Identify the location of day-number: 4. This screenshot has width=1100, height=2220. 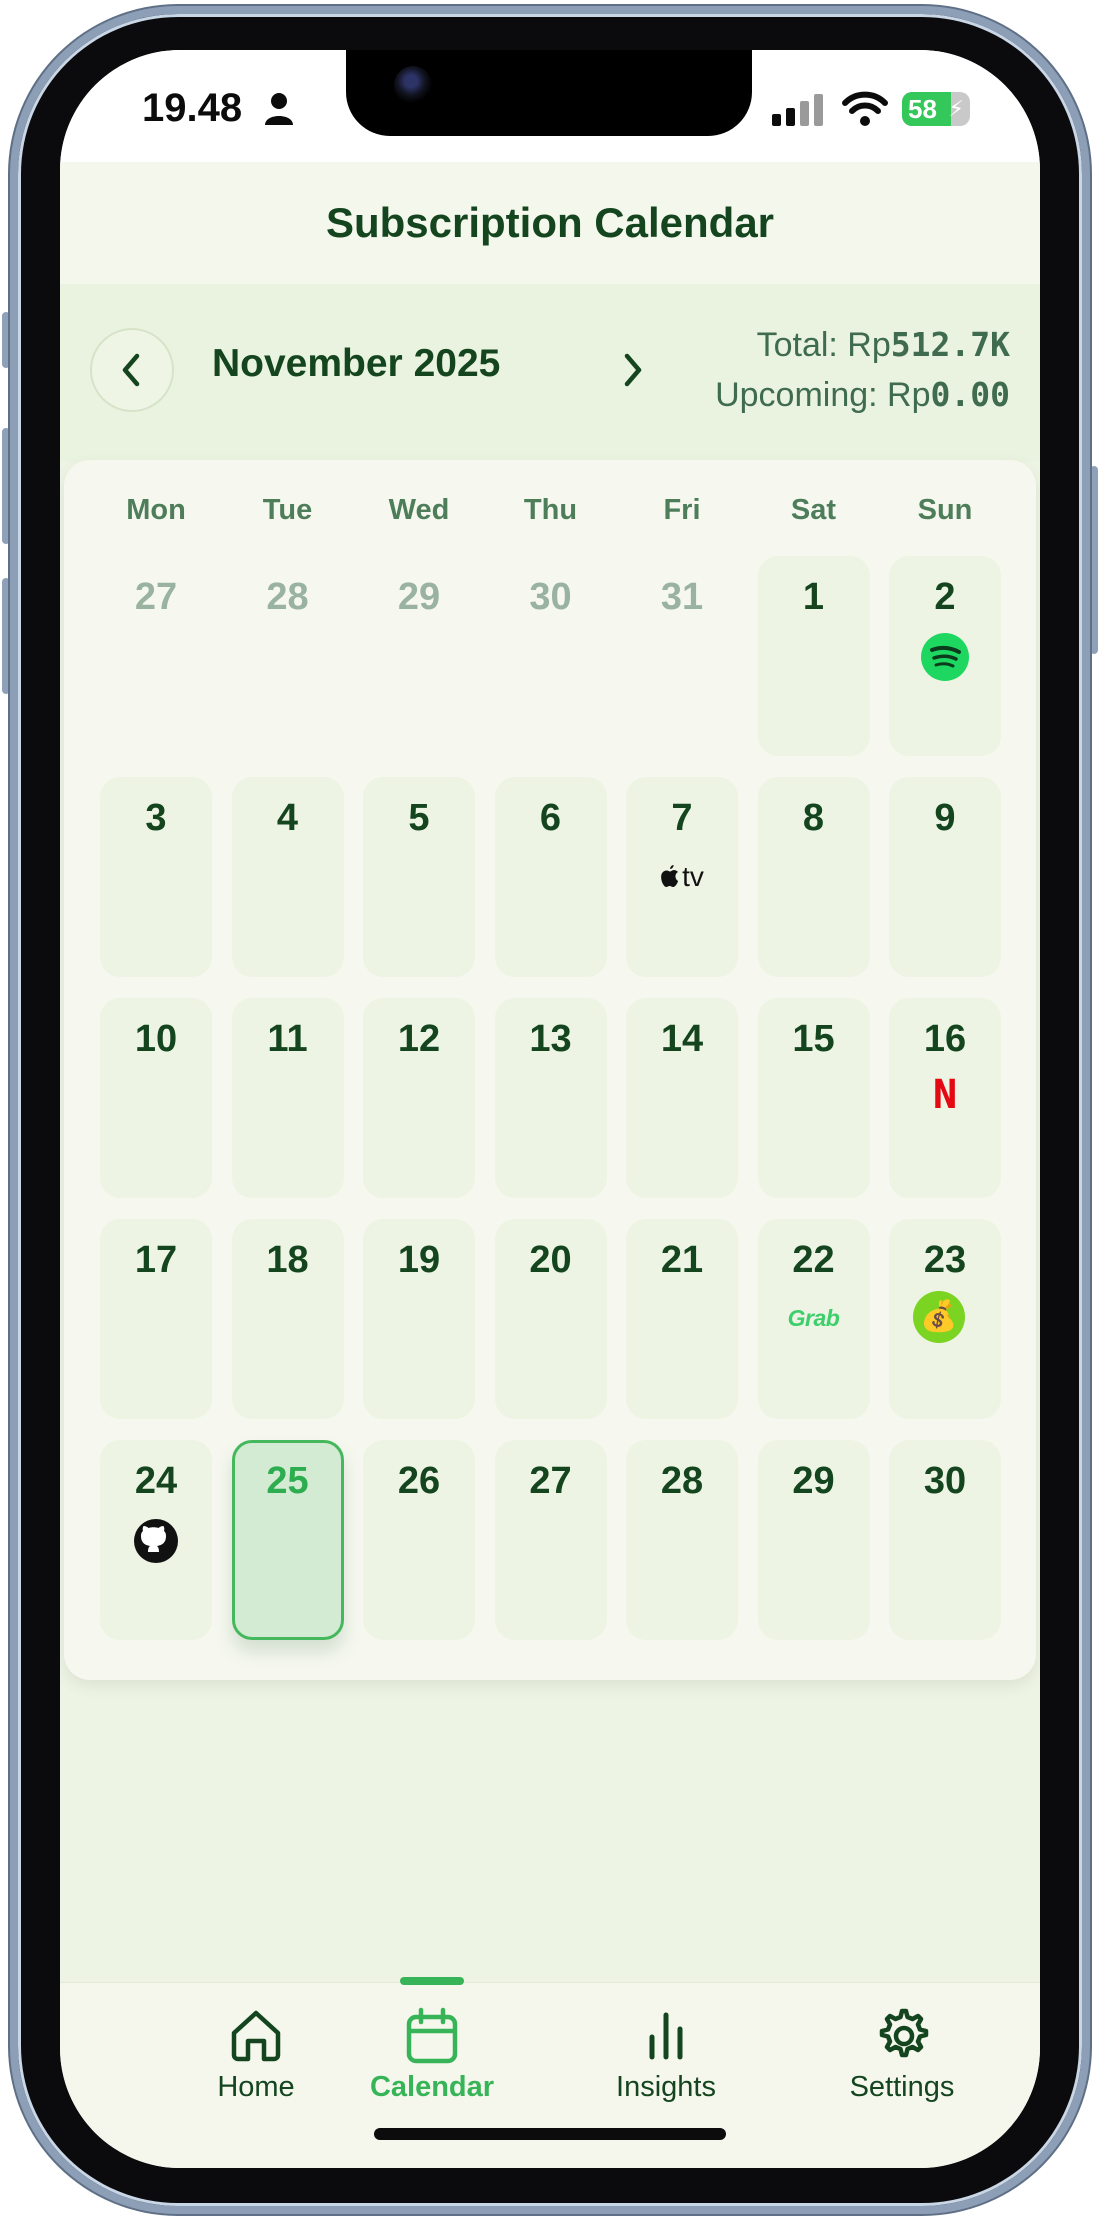
(287, 818).